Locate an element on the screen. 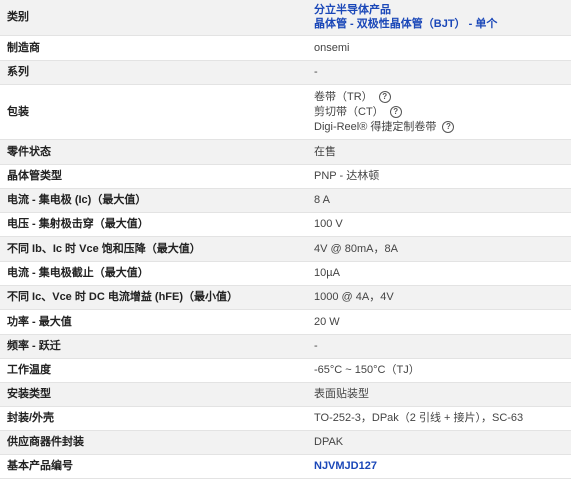 Image resolution: width=571 pixels, height=485 pixels. dc-gain-value: 1000 @ 4A，4V is located at coordinates (439, 297).